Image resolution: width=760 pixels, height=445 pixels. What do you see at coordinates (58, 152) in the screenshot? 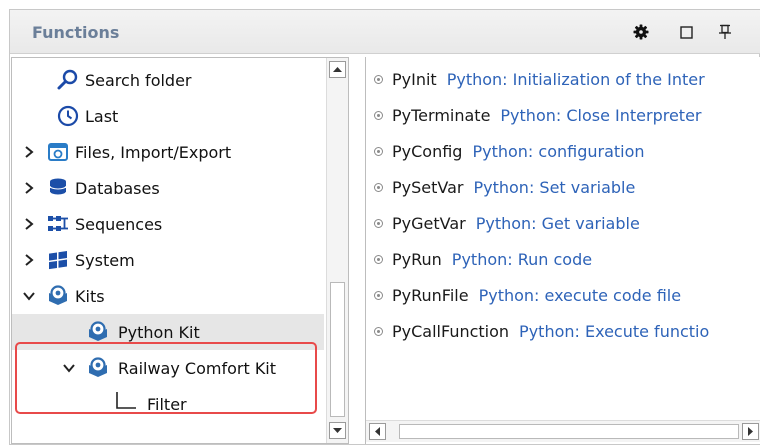
I see `files-icon` at bounding box center [58, 152].